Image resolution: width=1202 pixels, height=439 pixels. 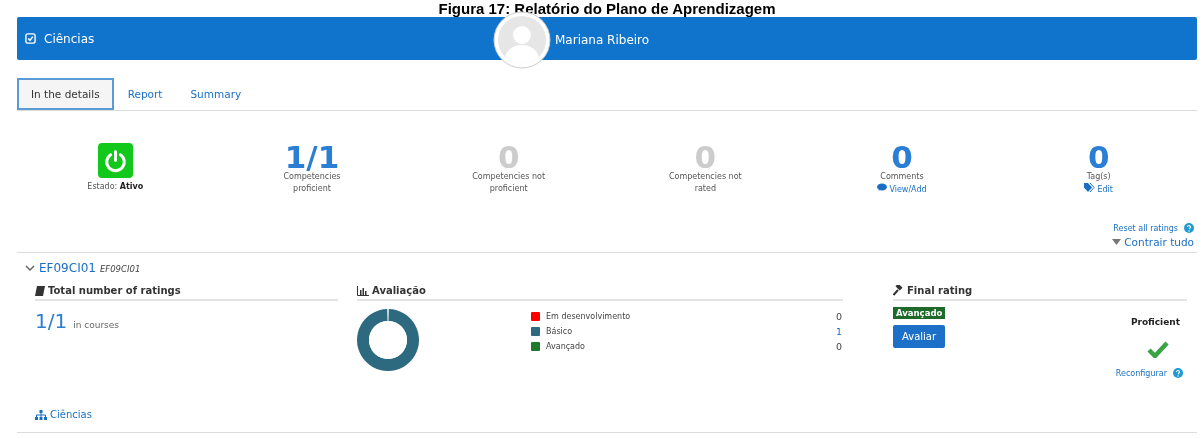 I want to click on tab: In the details, so click(x=65, y=94).